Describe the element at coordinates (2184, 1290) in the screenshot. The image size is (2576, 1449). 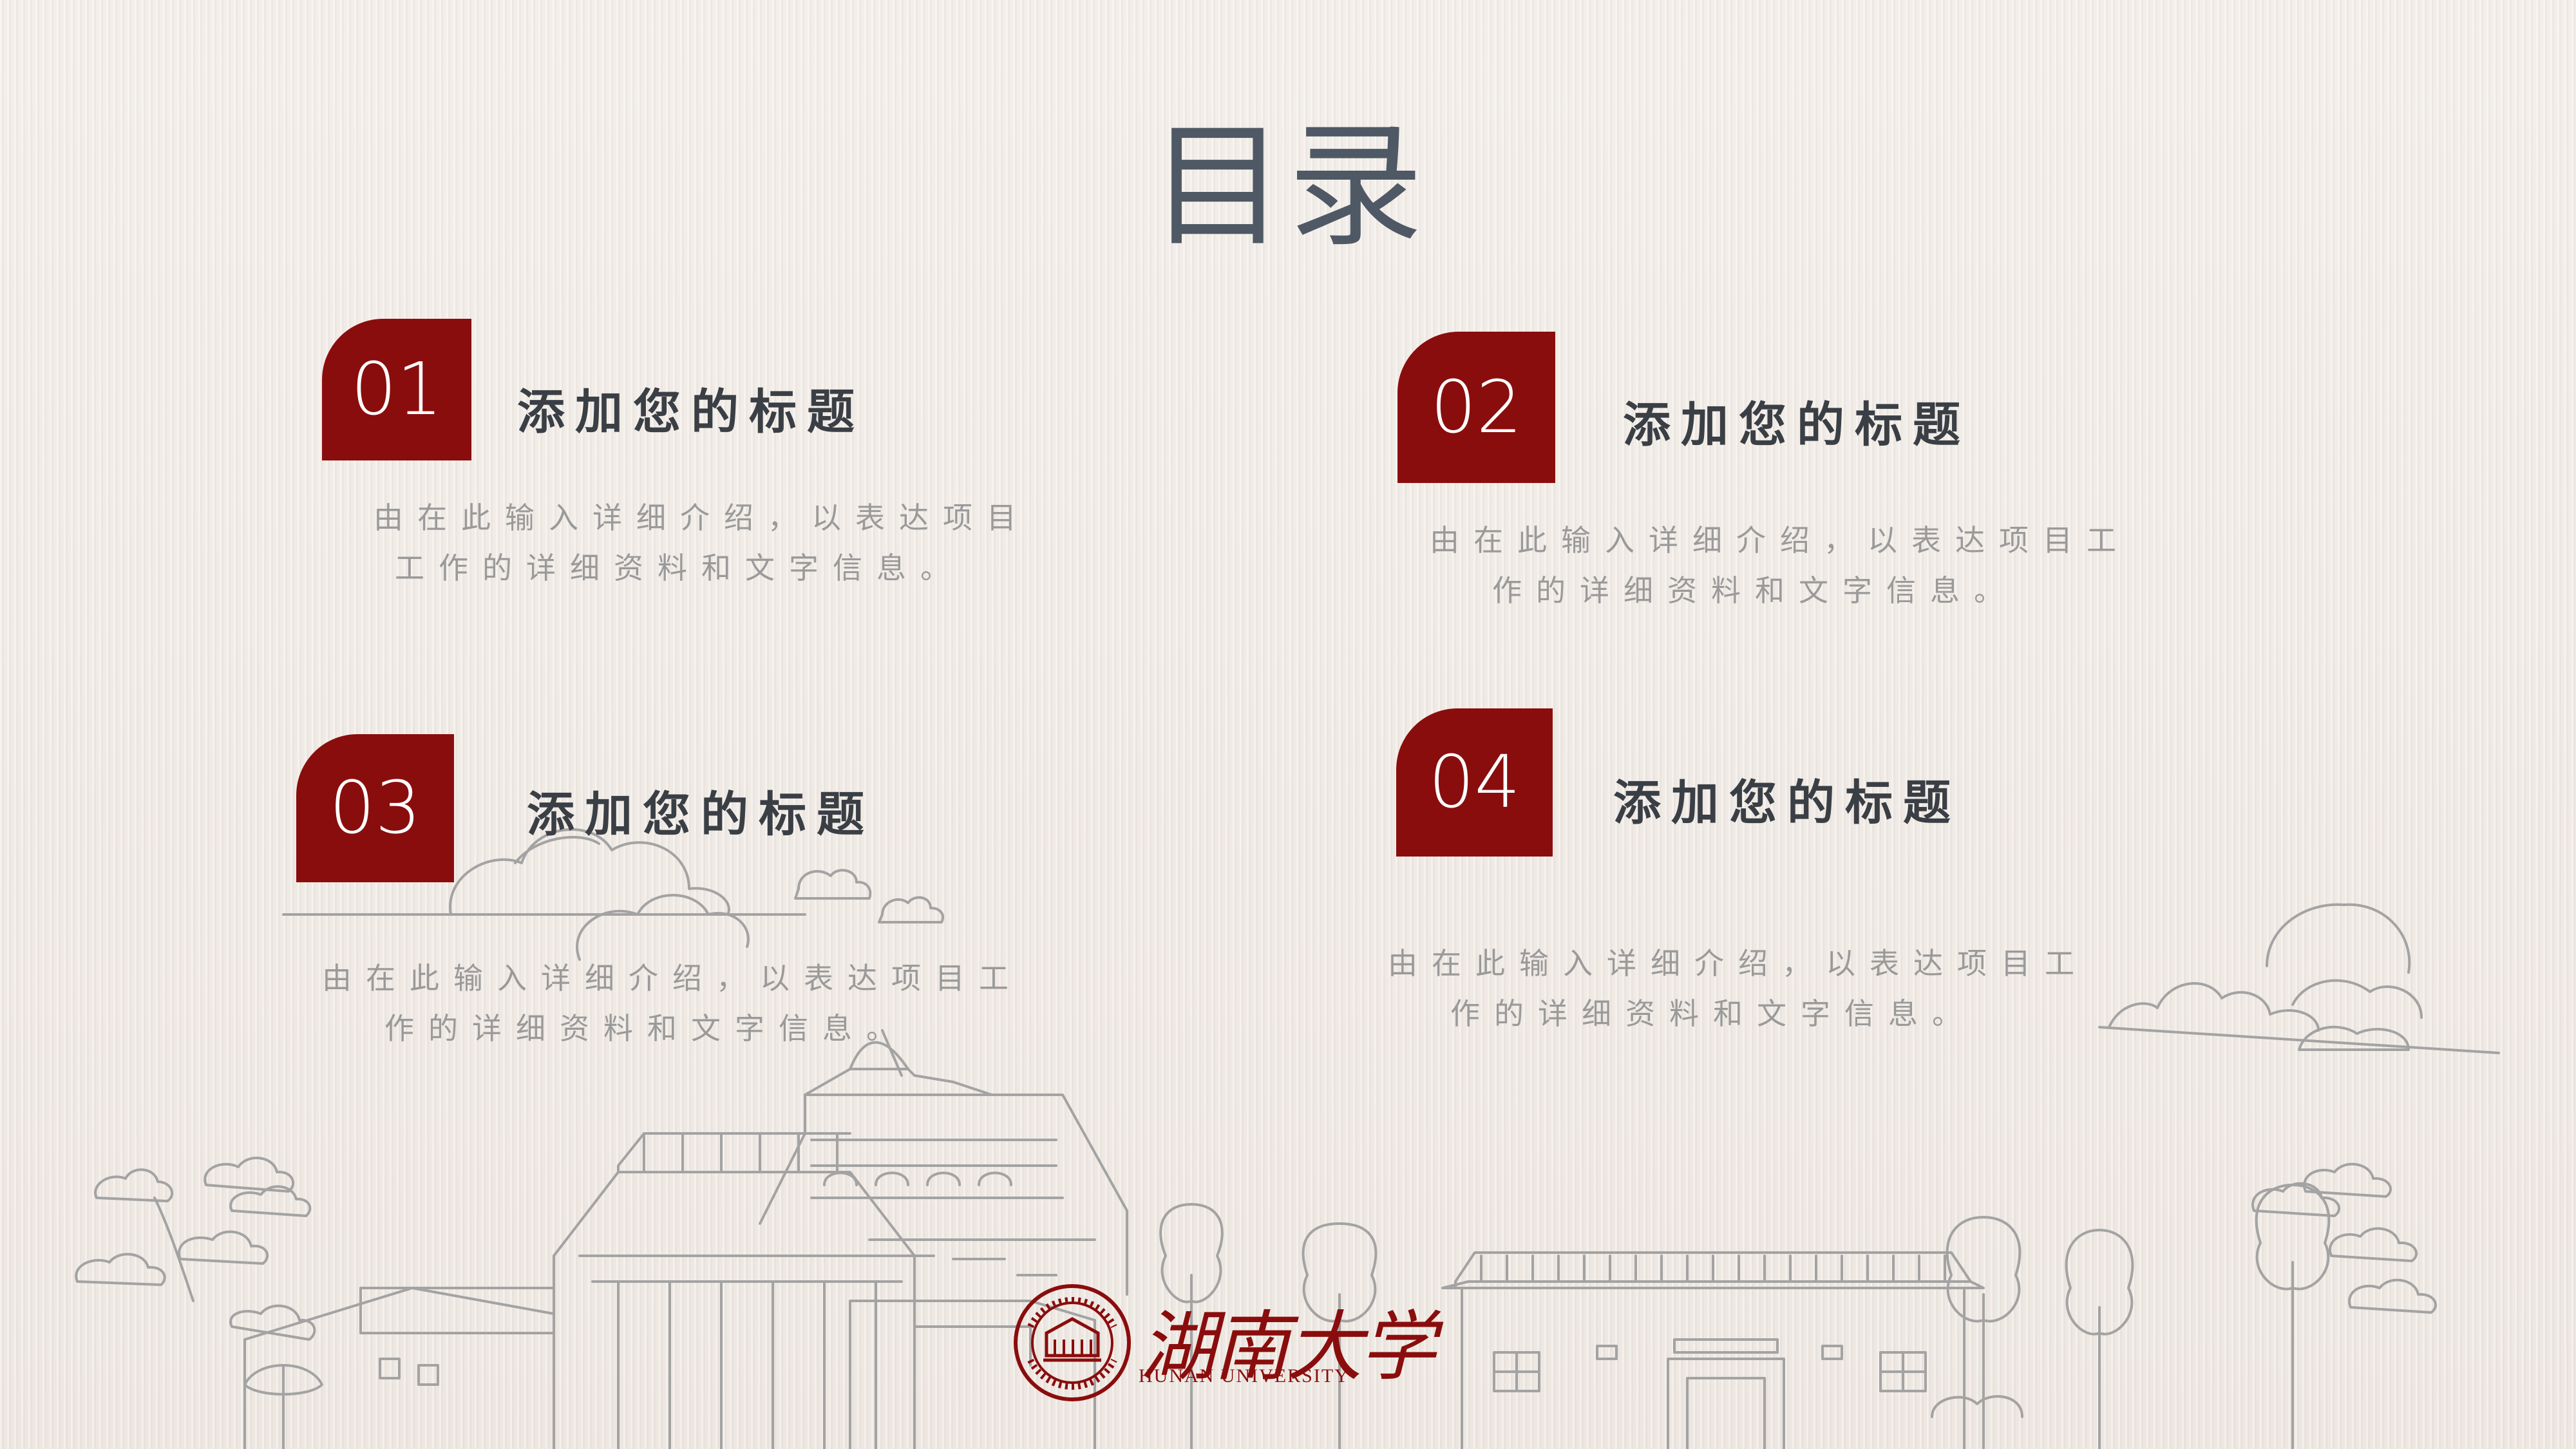
I see `cloud-icon` at that location.